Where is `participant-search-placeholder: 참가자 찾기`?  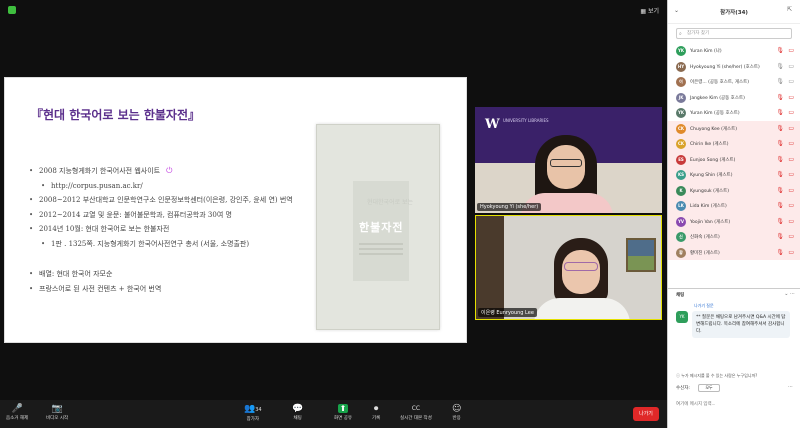
participant-search-placeholder: 참가자 찾기 is located at coordinates (698, 33).